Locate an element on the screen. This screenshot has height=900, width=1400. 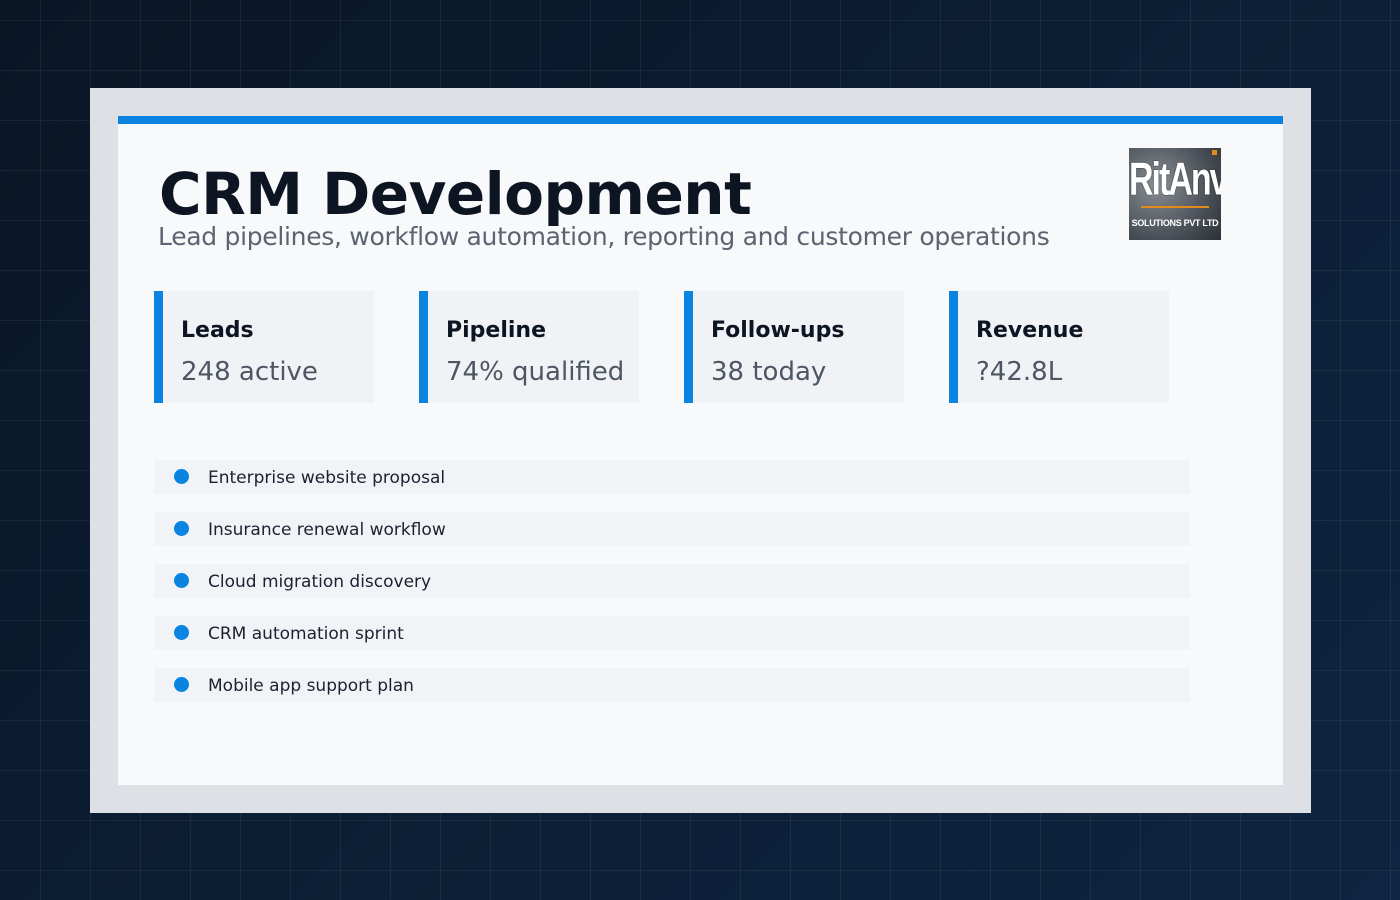
metric-value: 248 active is located at coordinates (249, 372).